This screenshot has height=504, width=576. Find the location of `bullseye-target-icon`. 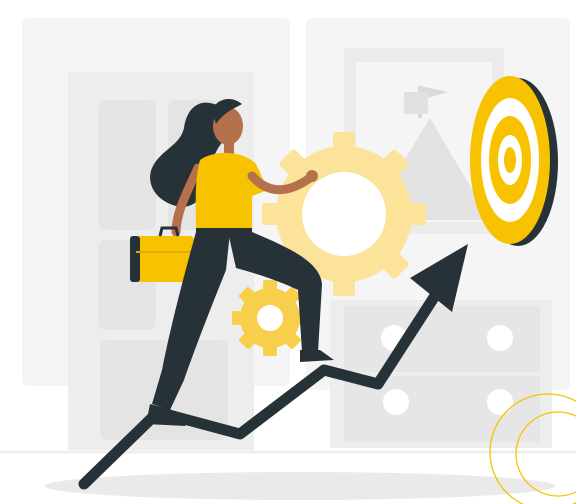

bullseye-target-icon is located at coordinates (514, 161).